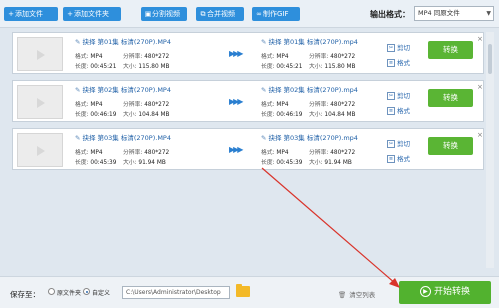 The height and width of the screenshot is (308, 499). I want to click on play-circle-icon: ▶, so click(425, 291).